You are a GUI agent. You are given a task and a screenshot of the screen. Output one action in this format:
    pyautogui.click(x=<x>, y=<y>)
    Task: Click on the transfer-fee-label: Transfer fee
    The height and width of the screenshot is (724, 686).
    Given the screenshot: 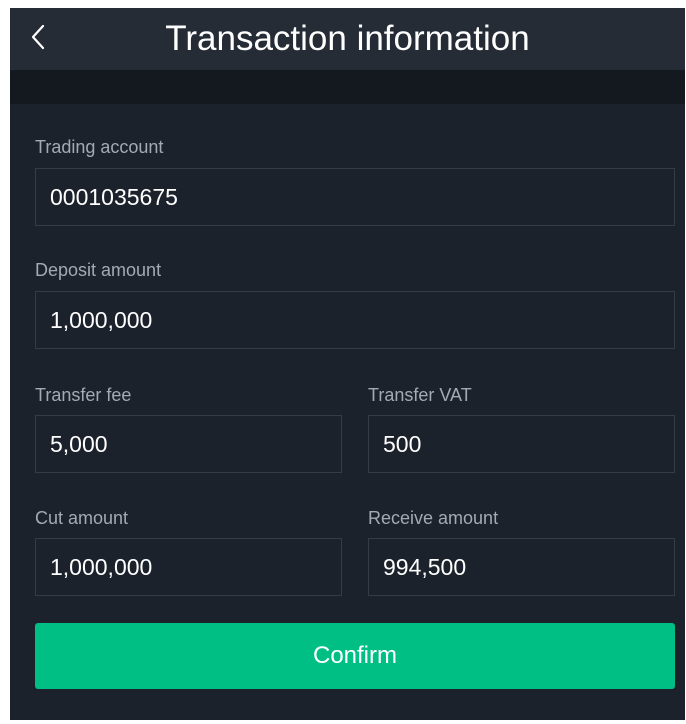 What is the action you would take?
    pyautogui.click(x=83, y=395)
    